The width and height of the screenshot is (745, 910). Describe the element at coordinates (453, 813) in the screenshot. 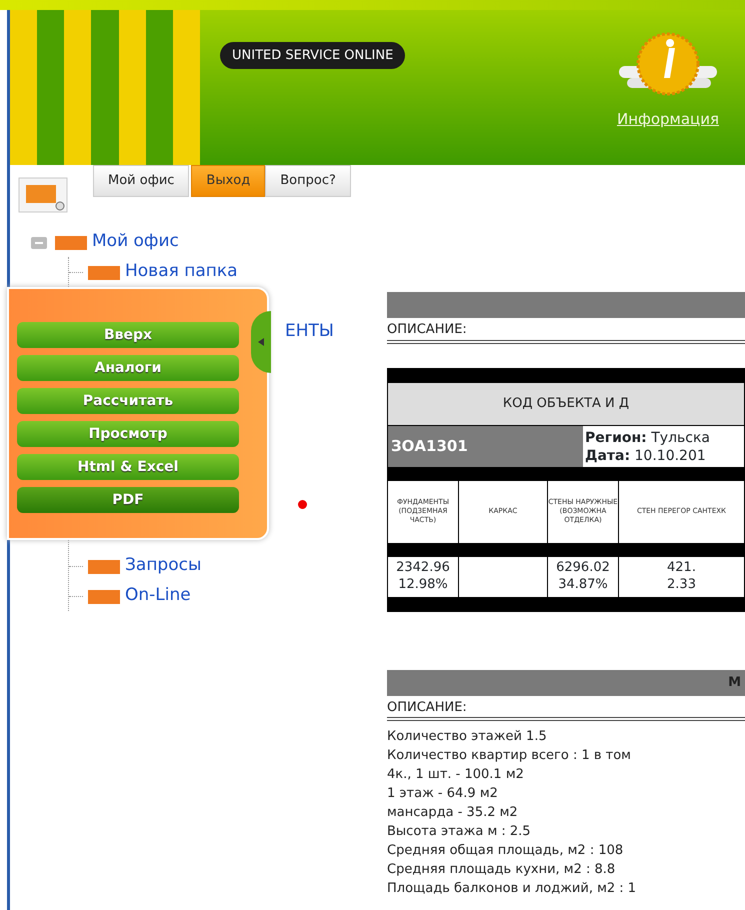

I see `text-line: мансарда - 35.2 м2` at that location.